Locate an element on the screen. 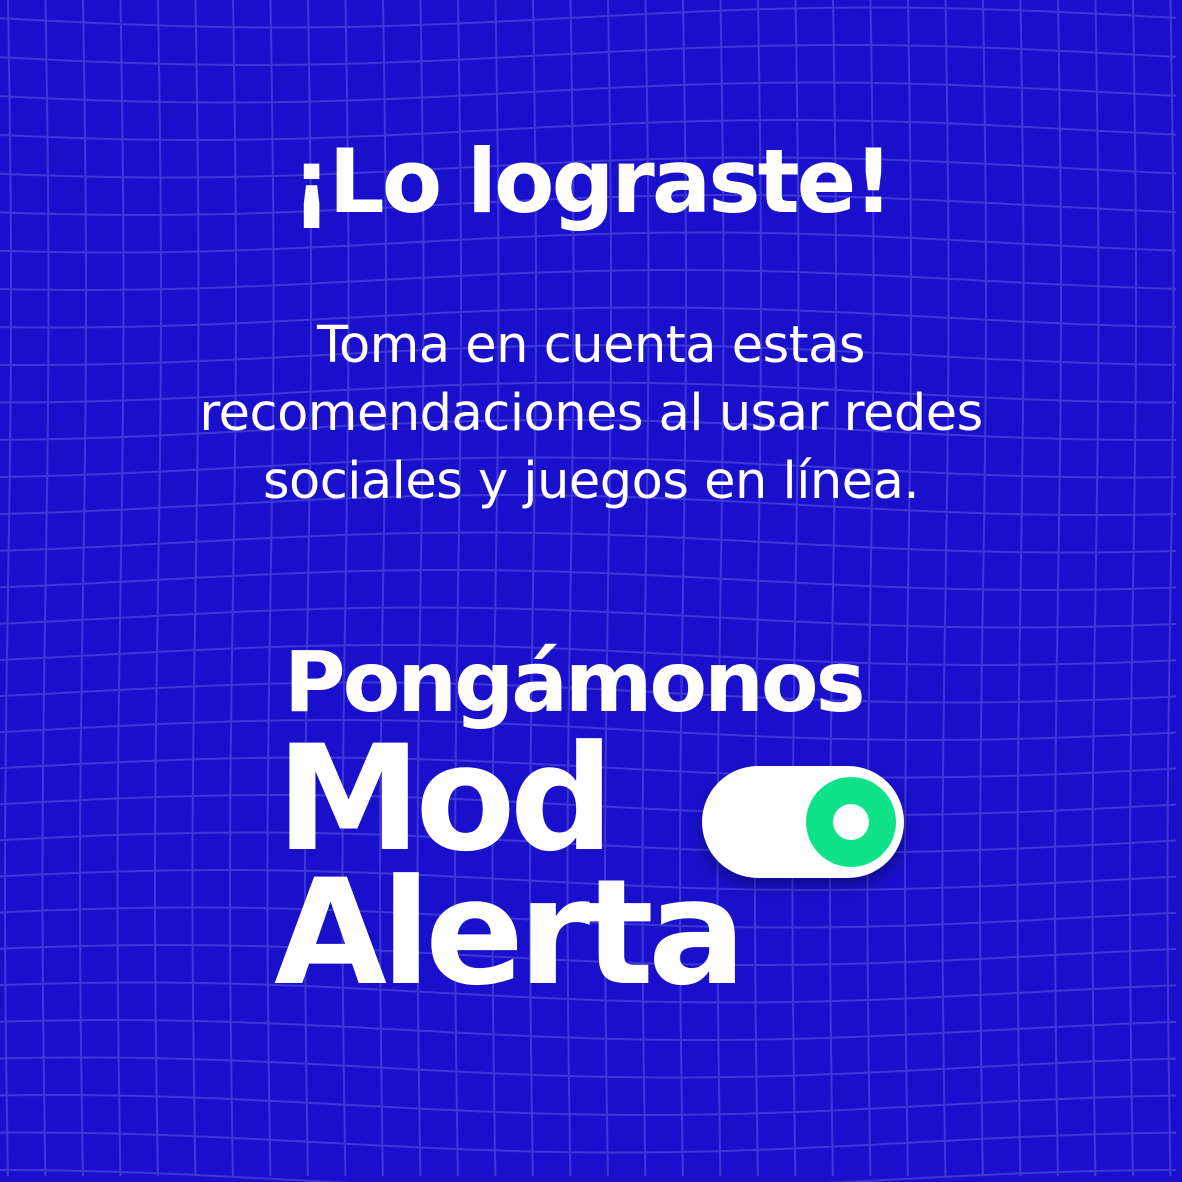 This screenshot has height=1182, width=1182. headline: ¡Lo lograste! is located at coordinates (592, 181).